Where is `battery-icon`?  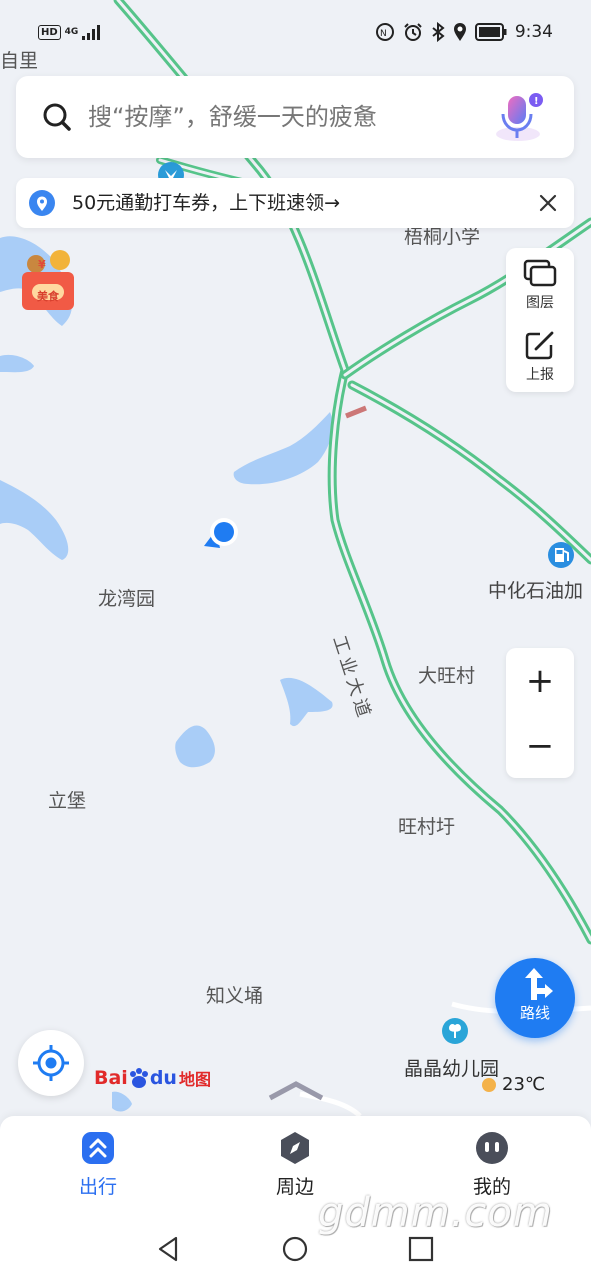 battery-icon is located at coordinates (490, 32).